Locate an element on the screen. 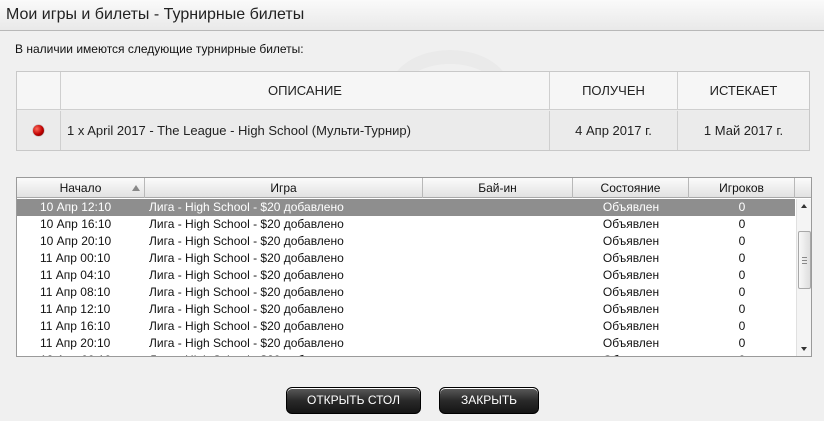  received-column-header: ПОЛУЧЕН is located at coordinates (614, 90).